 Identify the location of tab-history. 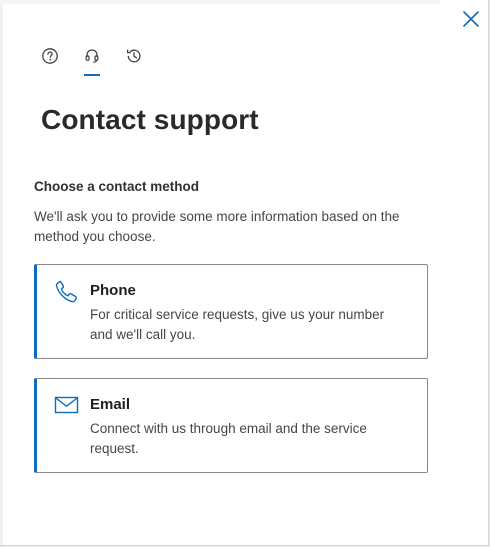
(134, 61).